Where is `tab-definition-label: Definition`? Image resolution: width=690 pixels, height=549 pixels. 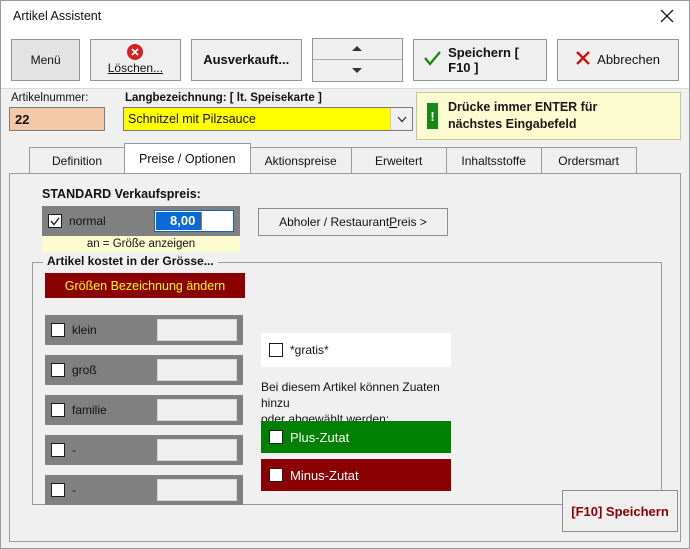
tab-definition-label: Definition is located at coordinates (77, 160).